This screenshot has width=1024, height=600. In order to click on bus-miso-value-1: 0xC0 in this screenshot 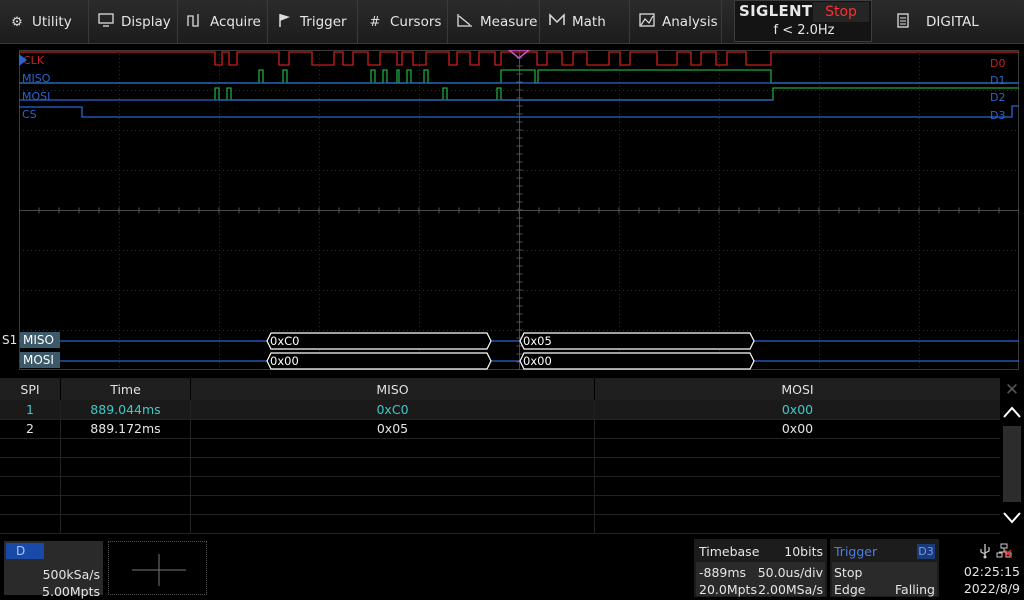, I will do `click(284, 341)`.